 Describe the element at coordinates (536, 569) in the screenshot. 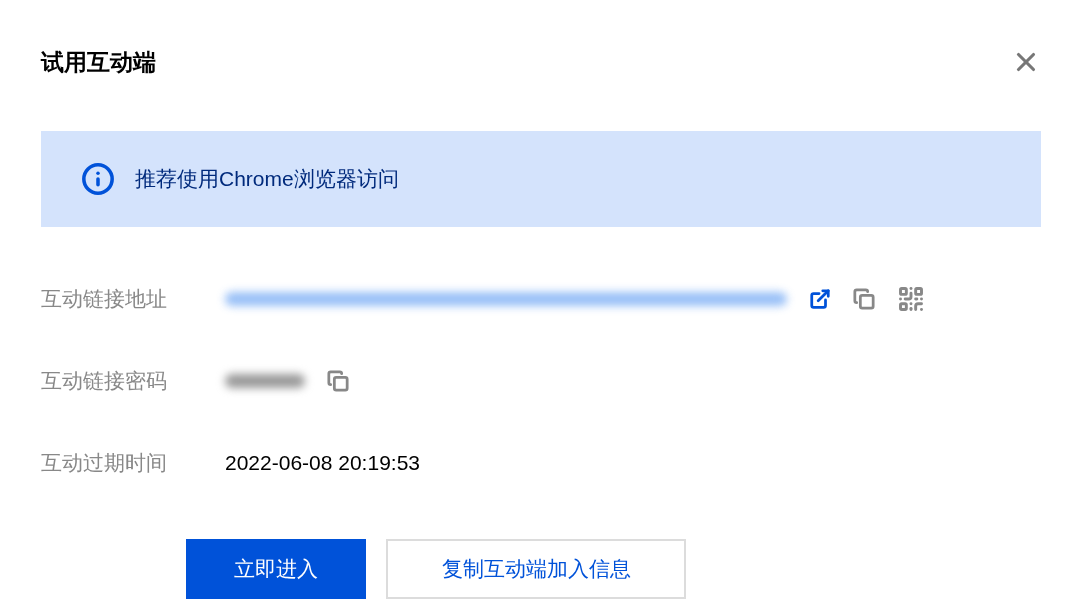

I see `copy-info-button: 复制互动端加入信息` at that location.